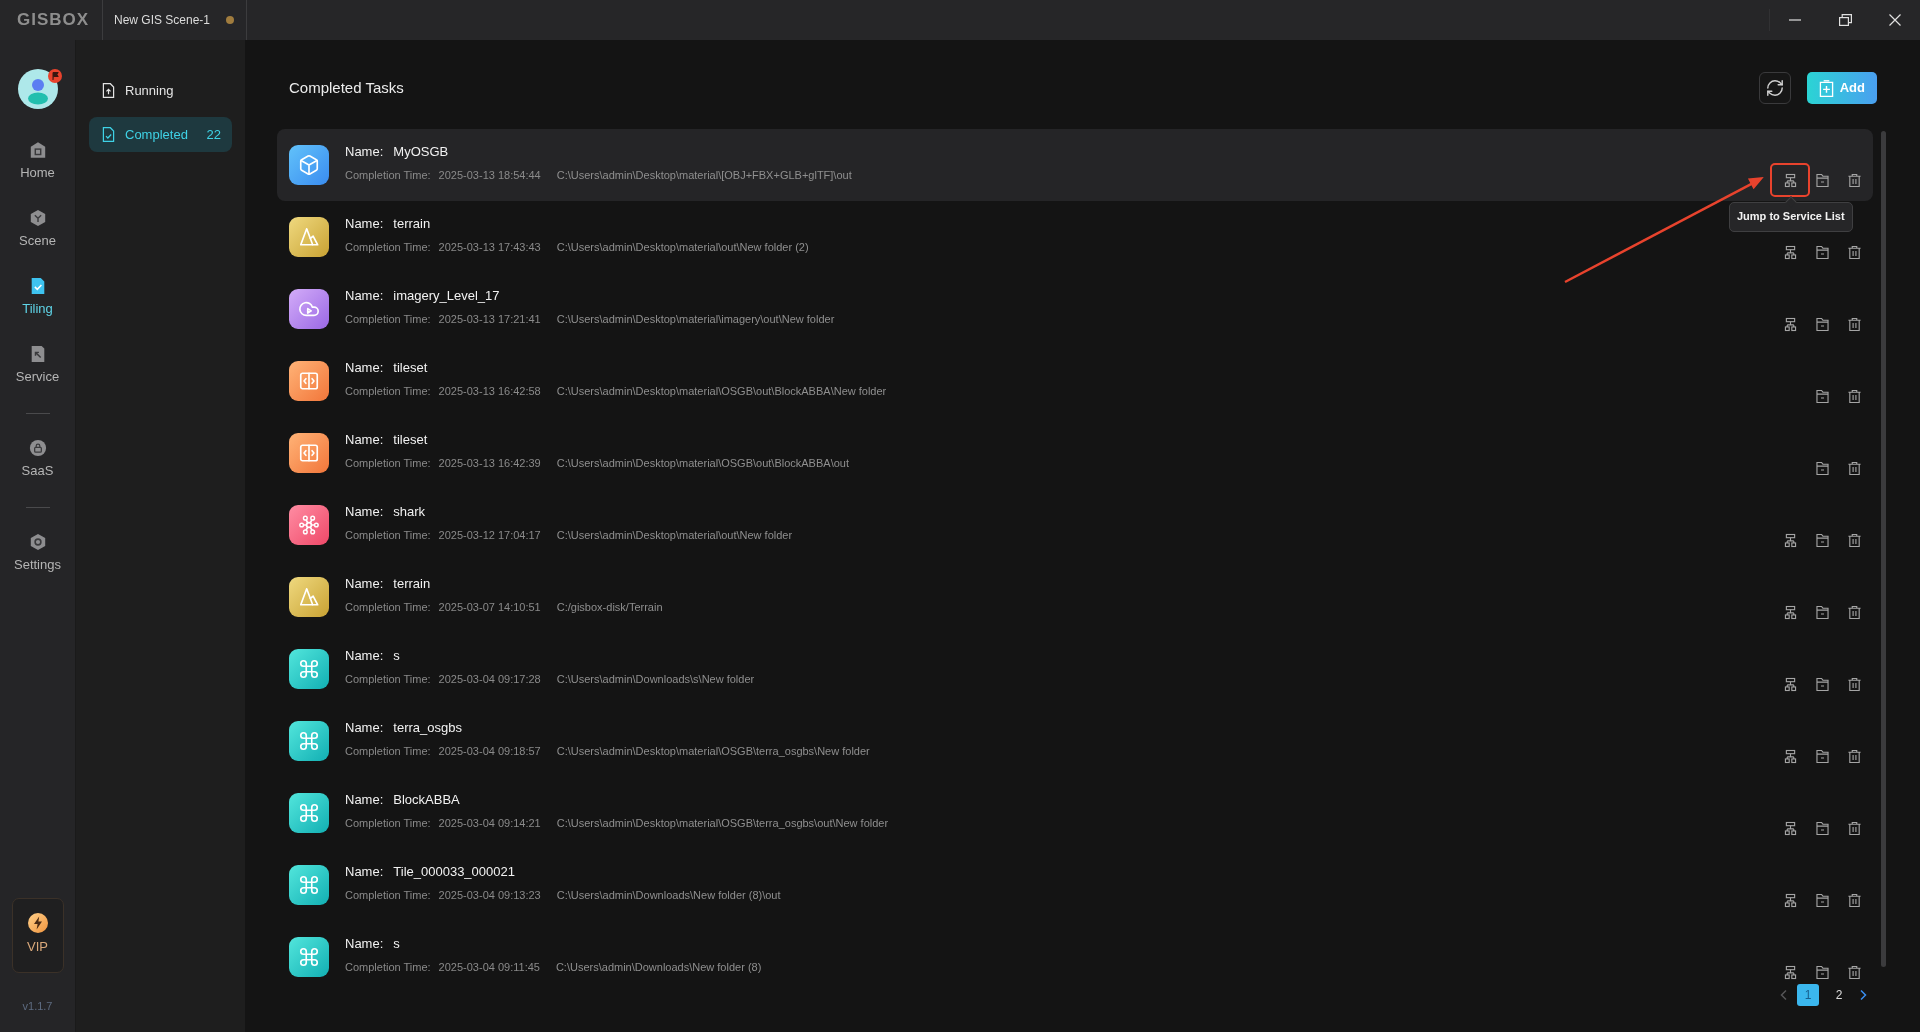  What do you see at coordinates (421, 151) in the screenshot?
I see `task-name: MyOSGB` at bounding box center [421, 151].